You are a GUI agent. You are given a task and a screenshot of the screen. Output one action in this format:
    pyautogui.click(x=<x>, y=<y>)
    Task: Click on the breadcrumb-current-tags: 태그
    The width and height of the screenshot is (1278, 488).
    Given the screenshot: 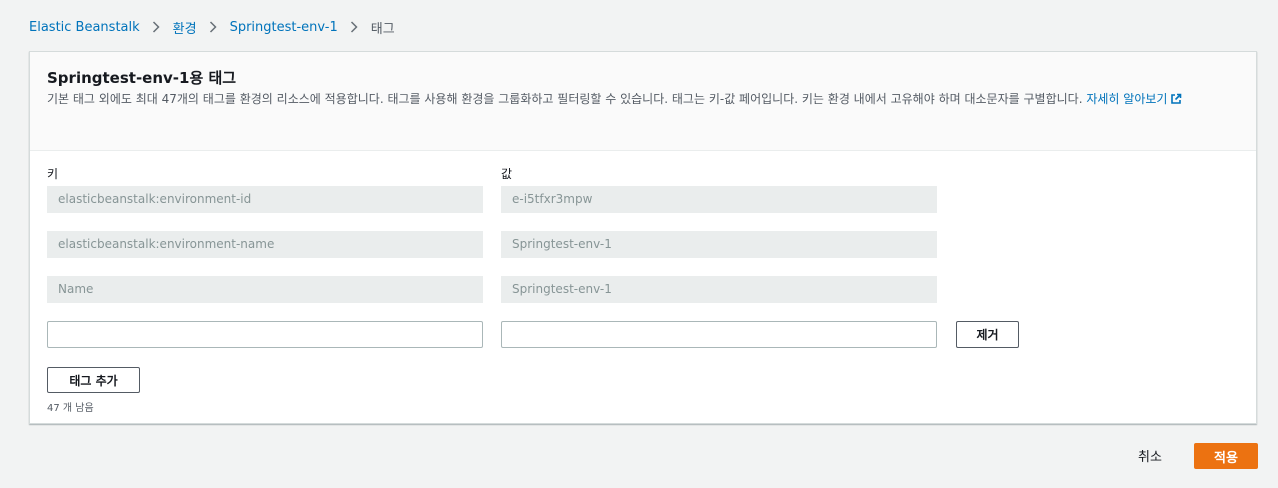 What is the action you would take?
    pyautogui.click(x=382, y=29)
    